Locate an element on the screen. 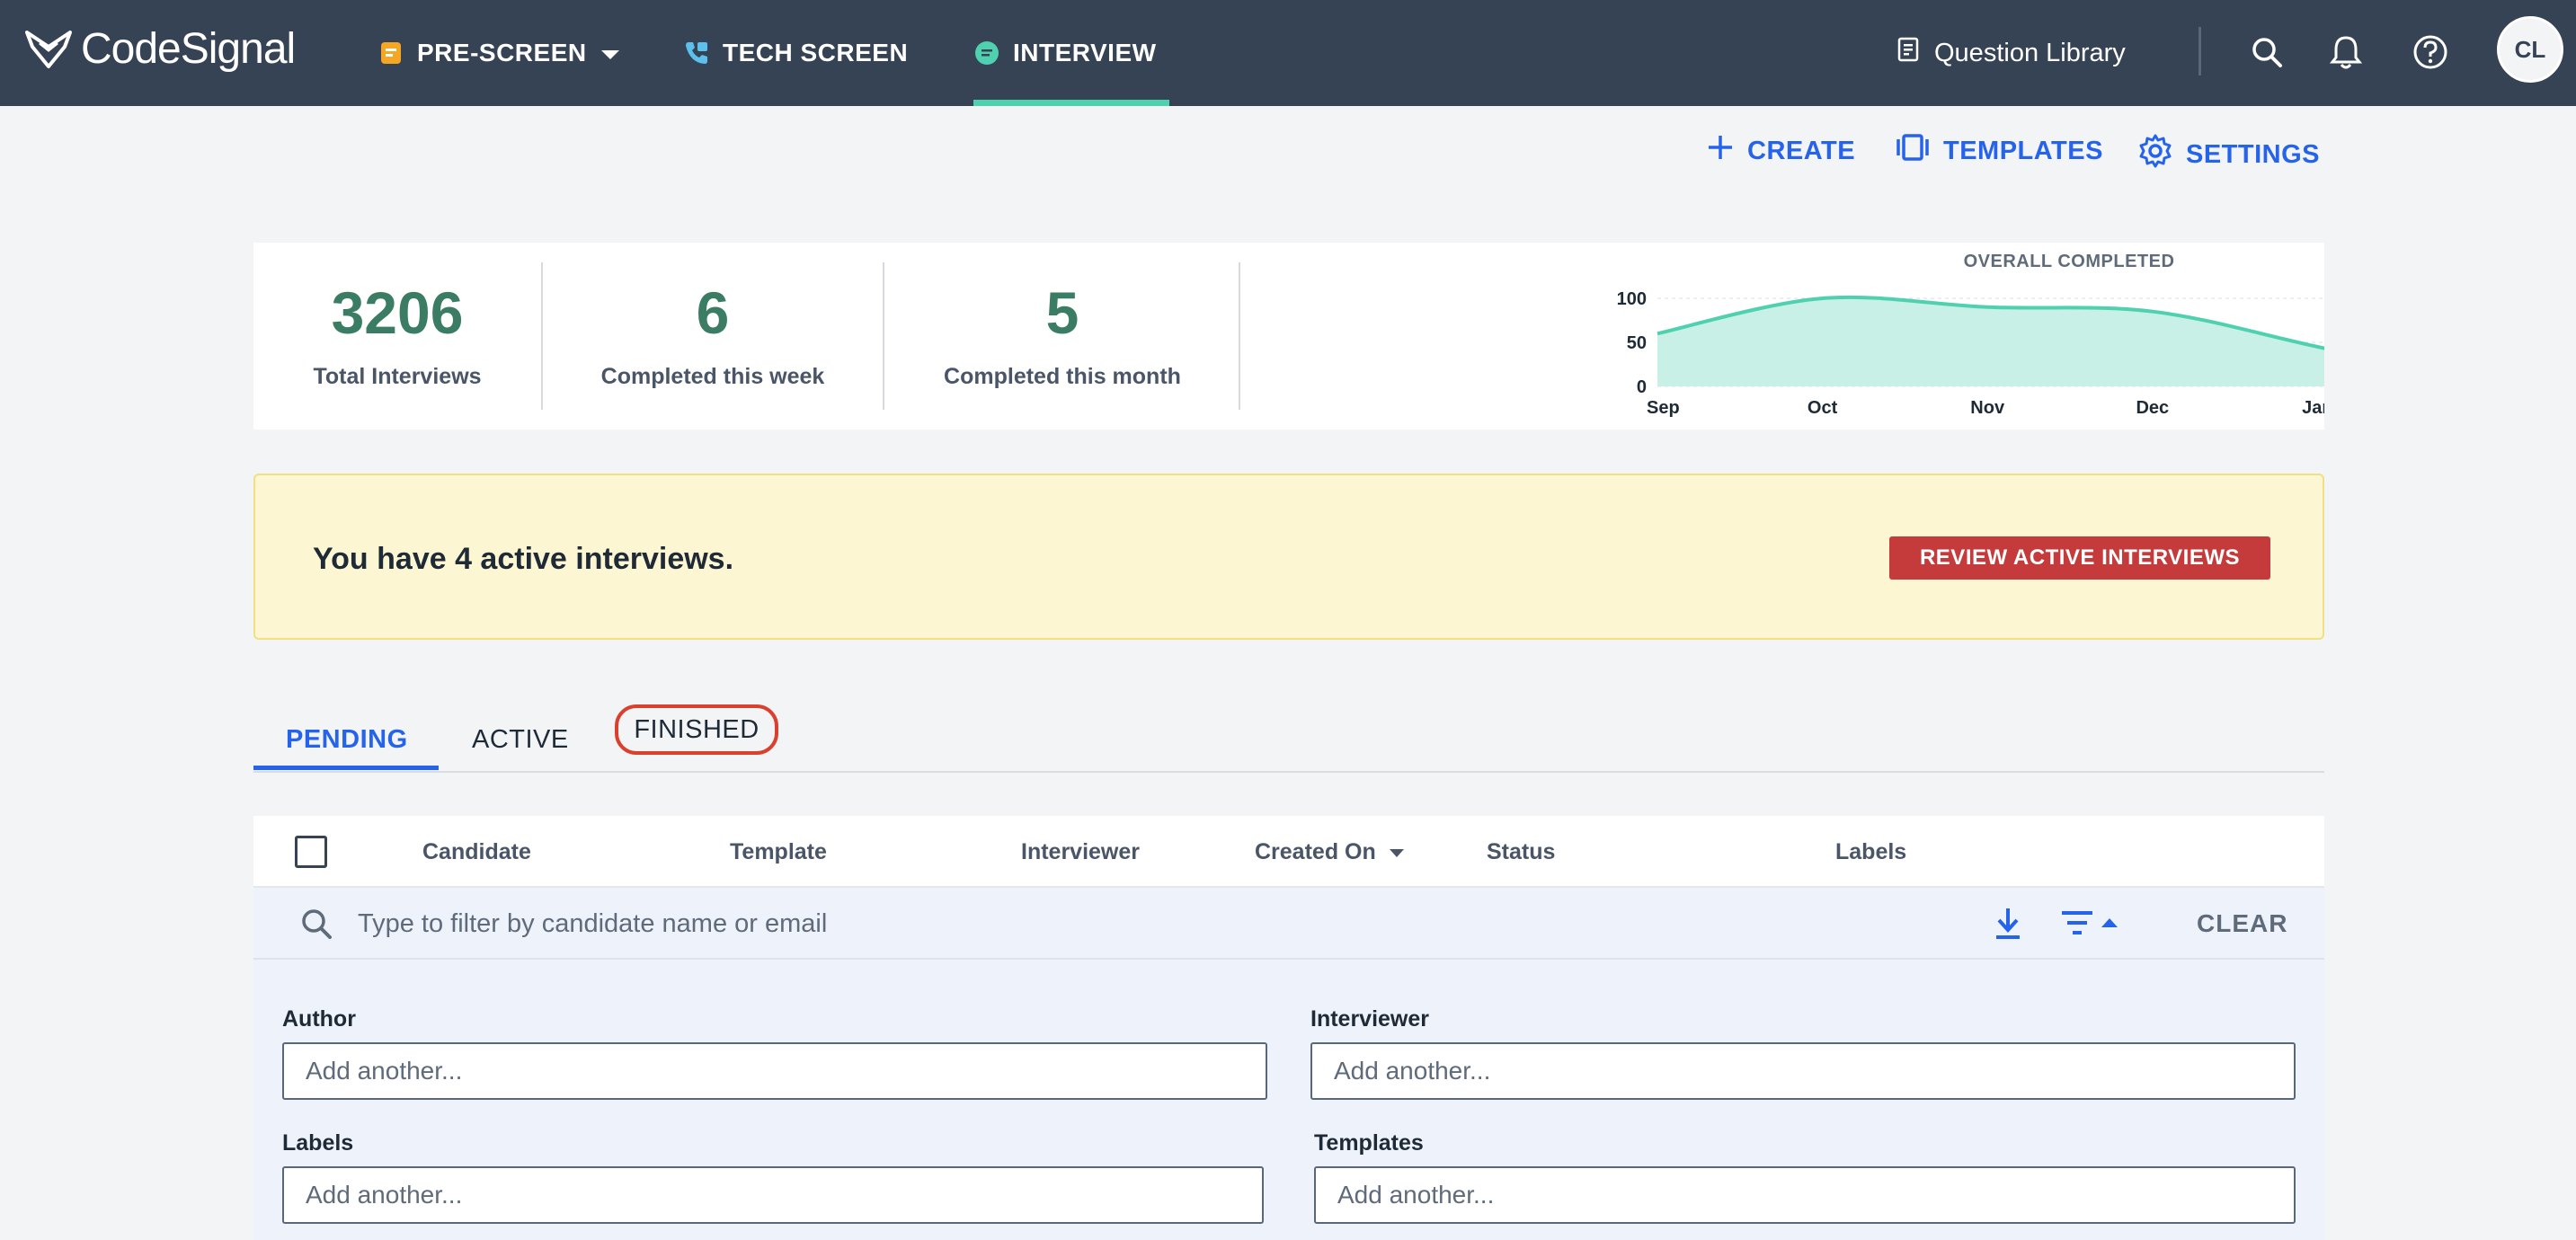 The width and height of the screenshot is (2576, 1240). plus-icon is located at coordinates (1720, 151).